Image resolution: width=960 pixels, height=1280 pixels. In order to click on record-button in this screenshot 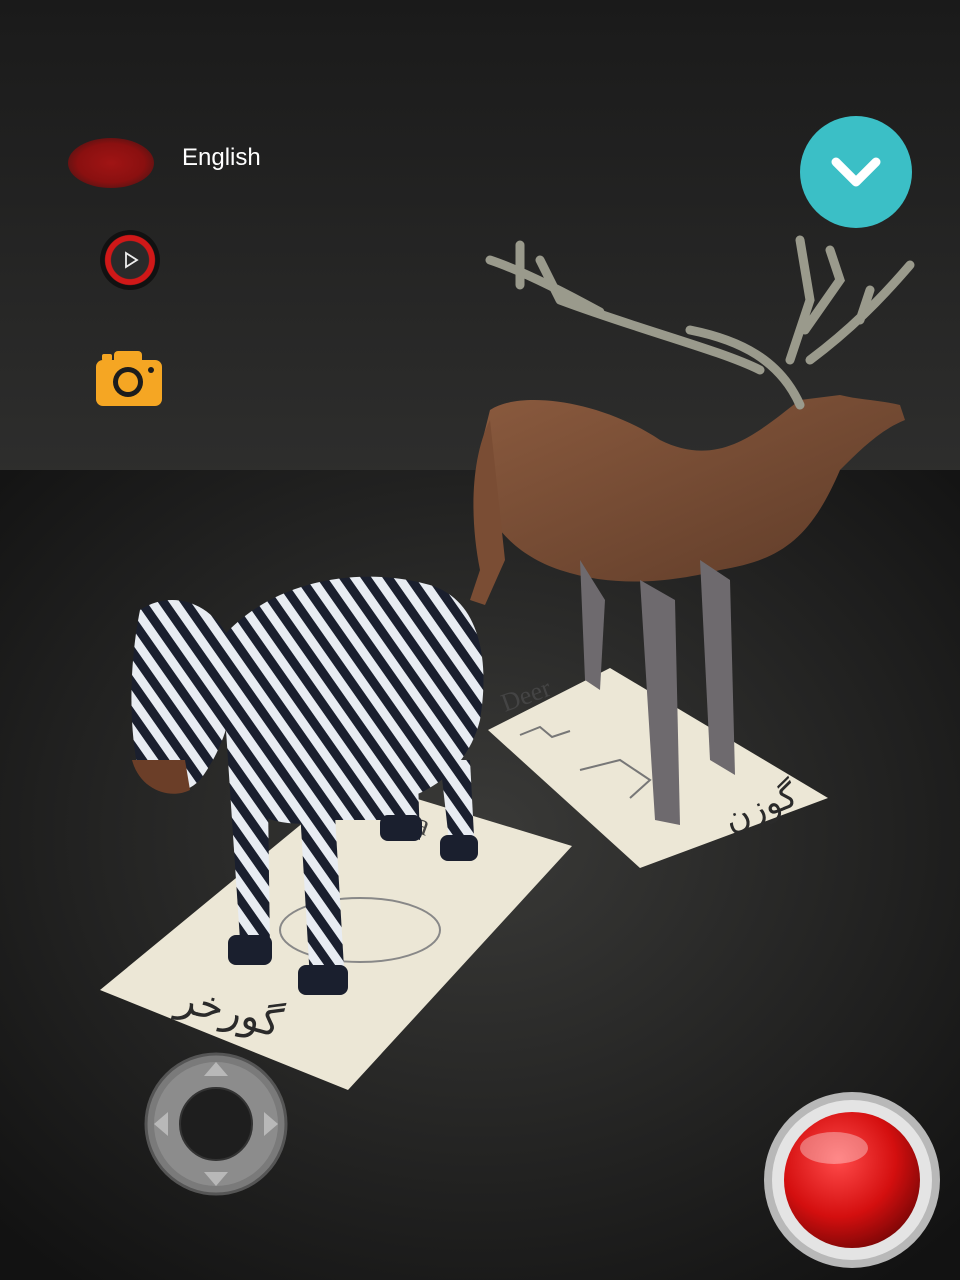, I will do `click(852, 1180)`.